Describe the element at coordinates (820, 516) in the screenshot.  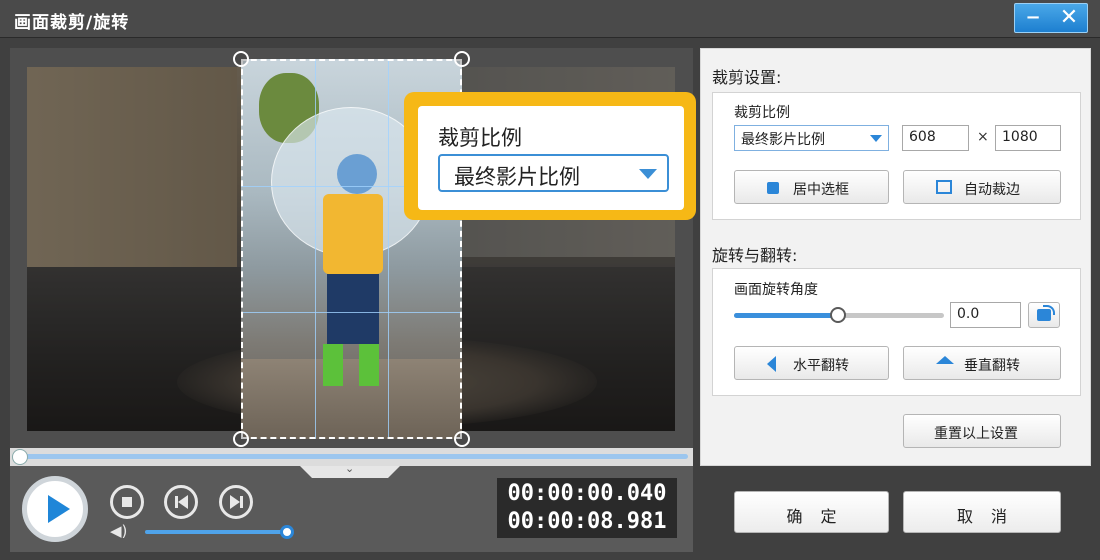
I see `ok-label: 确定` at that location.